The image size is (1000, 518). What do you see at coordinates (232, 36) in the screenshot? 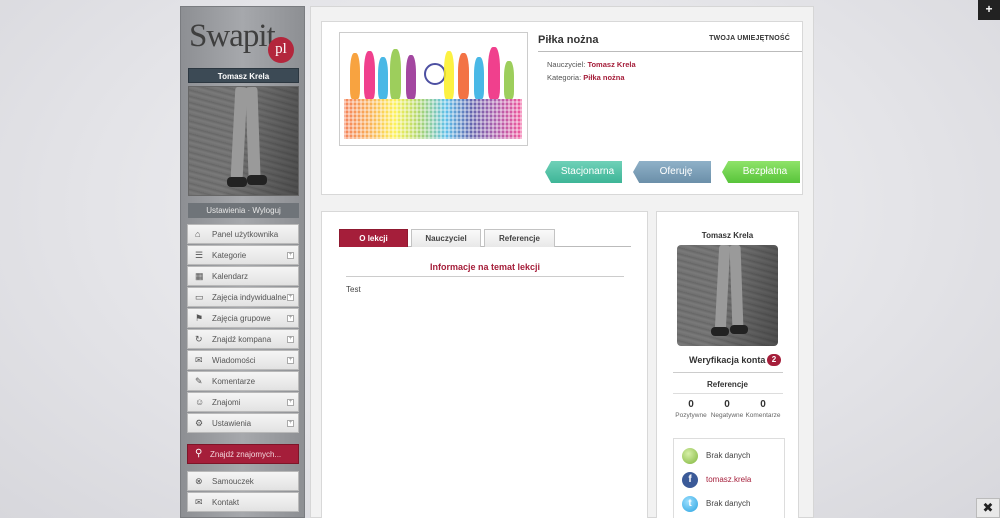
I see `logo-text: Swapit` at bounding box center [232, 36].